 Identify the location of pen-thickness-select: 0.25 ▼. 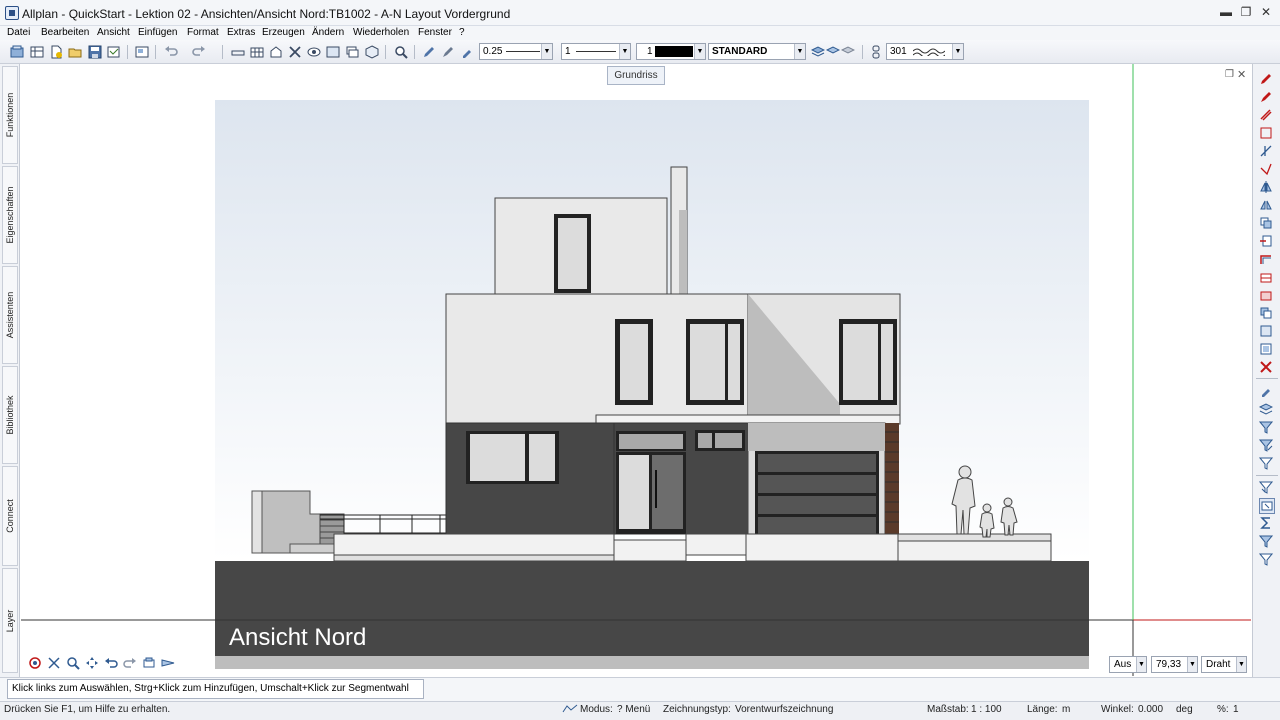
(516, 51).